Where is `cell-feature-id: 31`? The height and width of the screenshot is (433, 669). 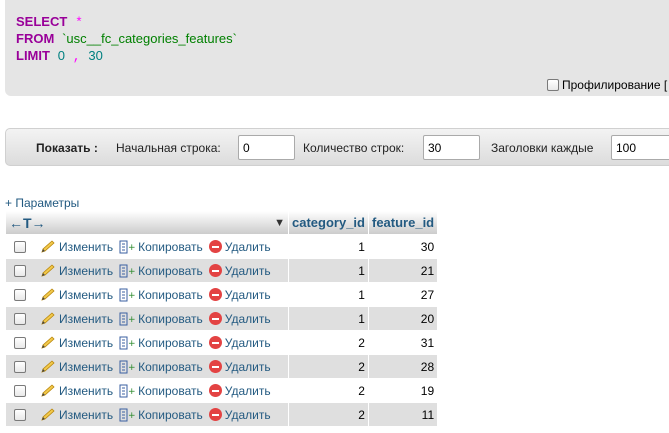 cell-feature-id: 31 is located at coordinates (403, 342).